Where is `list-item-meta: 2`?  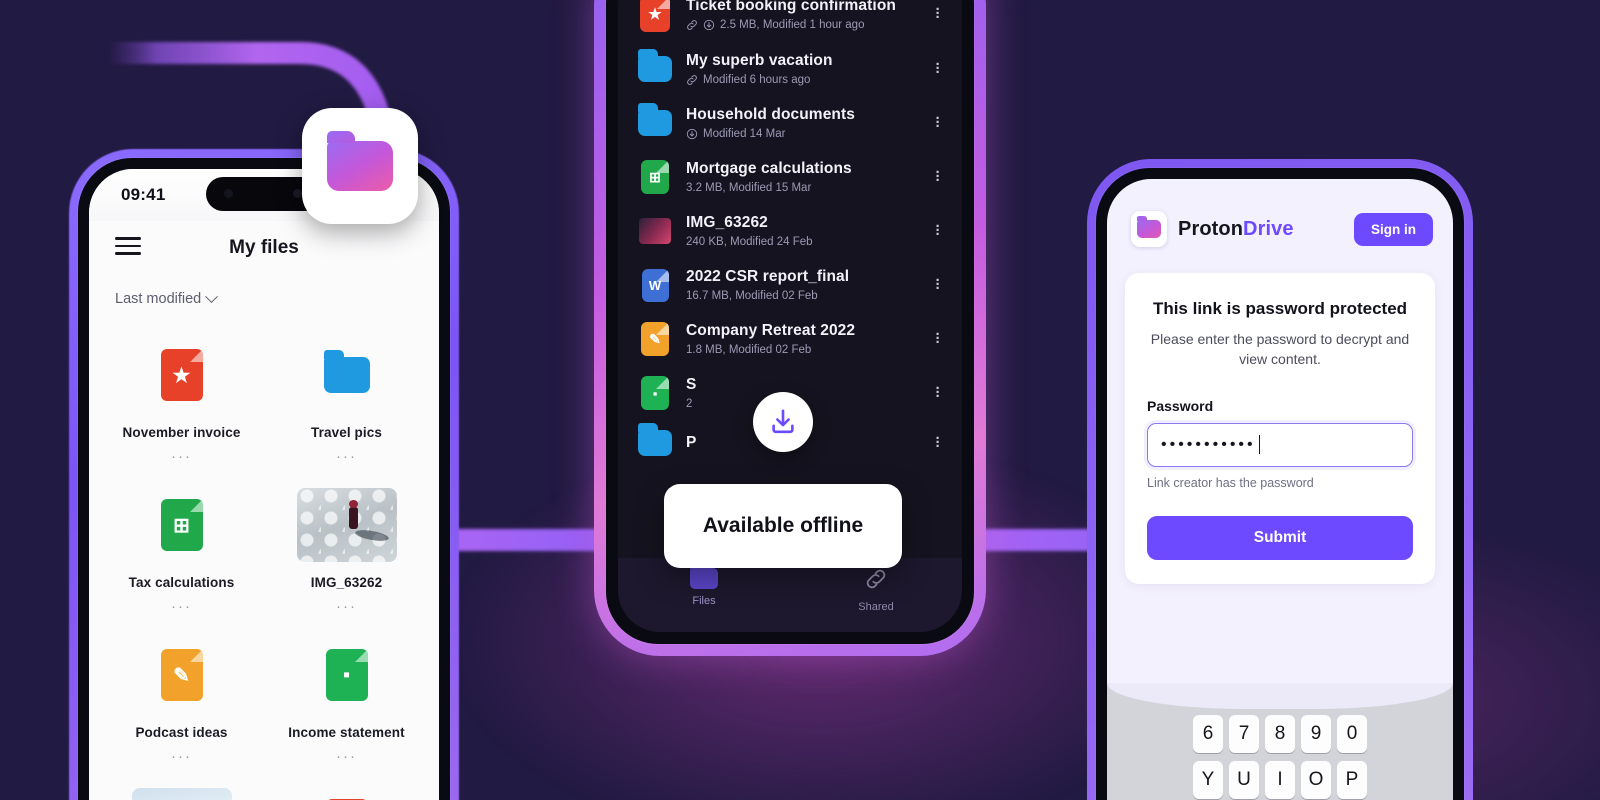
list-item-meta: 2 is located at coordinates (689, 404).